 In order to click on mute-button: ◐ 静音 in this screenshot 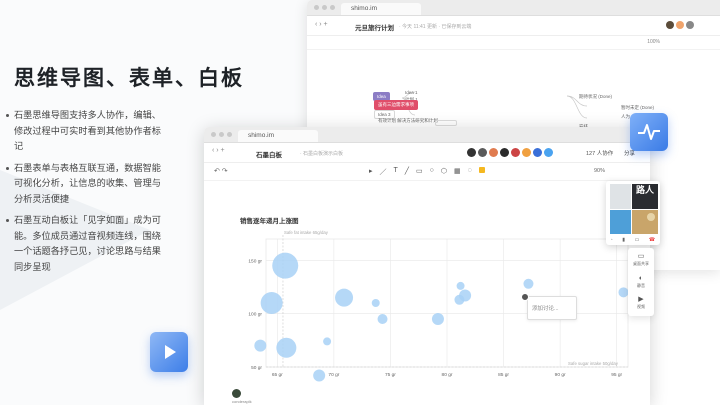, I will do `click(641, 282)`.